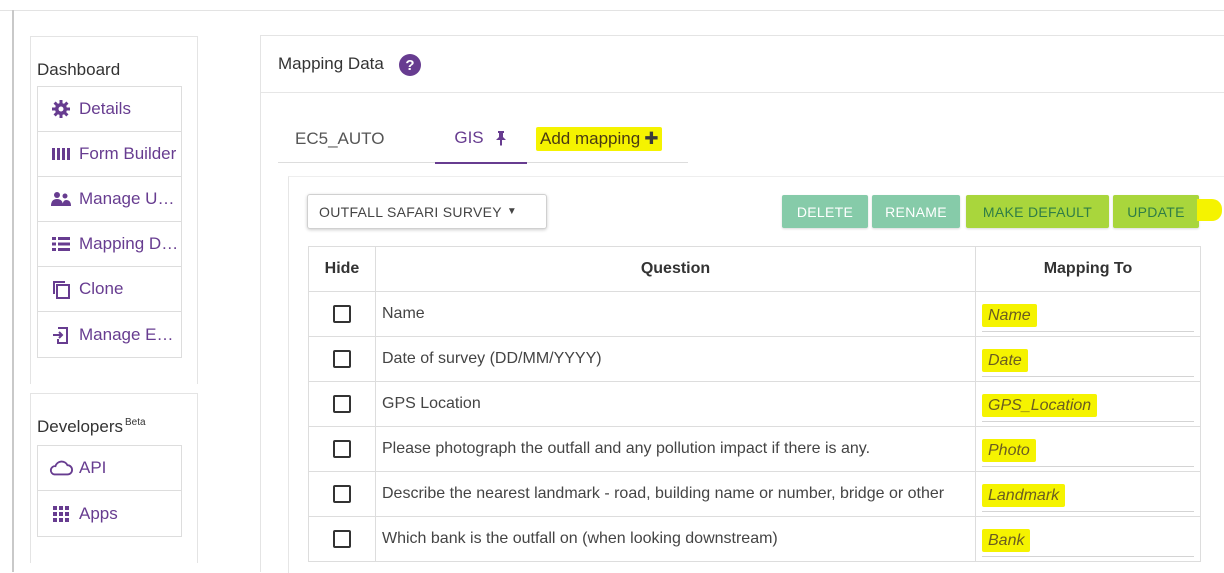 This screenshot has height=573, width=1224. I want to click on highlight-mark, so click(1209, 210).